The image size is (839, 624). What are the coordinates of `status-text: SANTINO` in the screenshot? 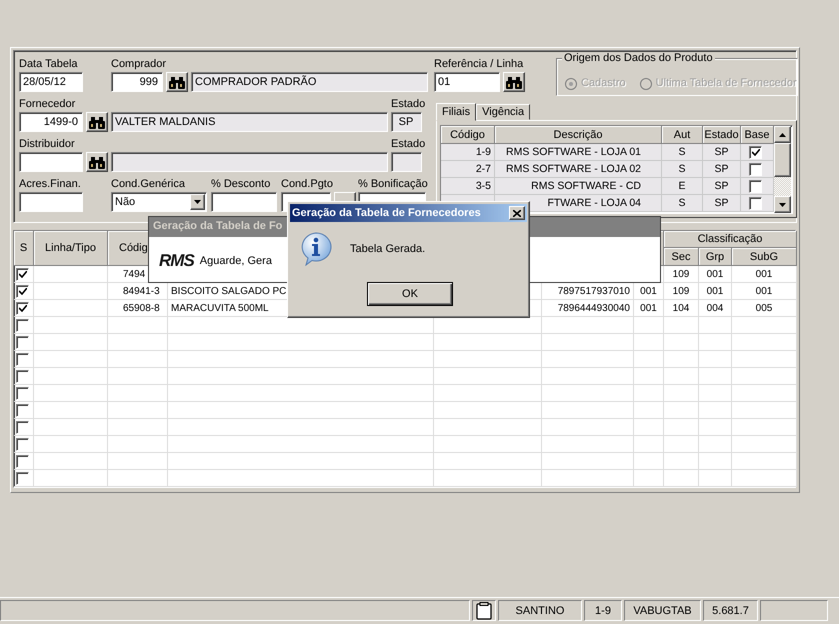 It's located at (540, 610).